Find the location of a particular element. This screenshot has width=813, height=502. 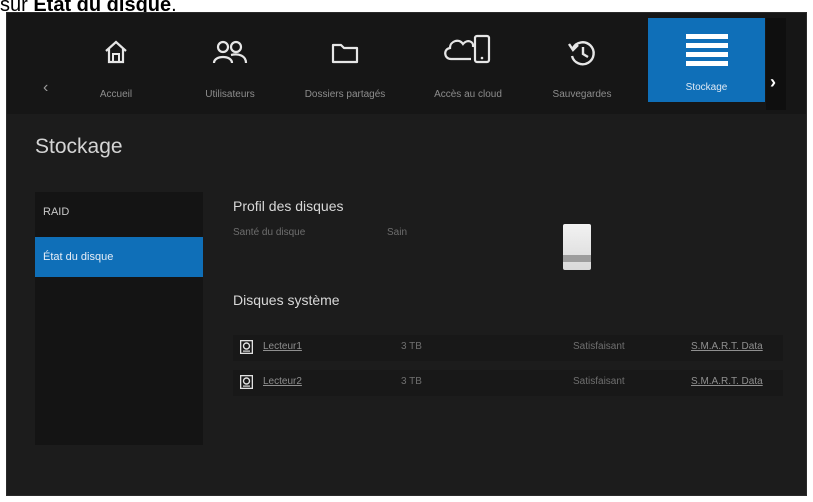

nav-item-accueil: Accueil is located at coordinates (116, 63).